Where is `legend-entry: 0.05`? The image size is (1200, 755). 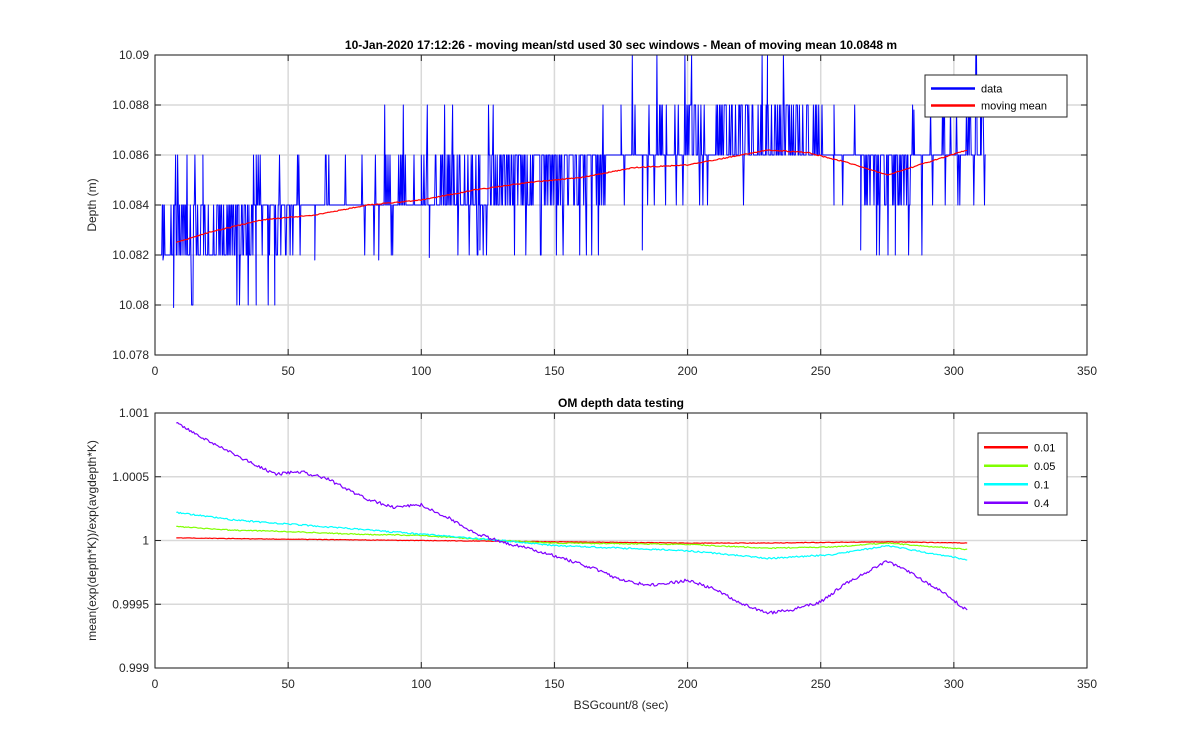 legend-entry: 0.05 is located at coordinates (1044, 467).